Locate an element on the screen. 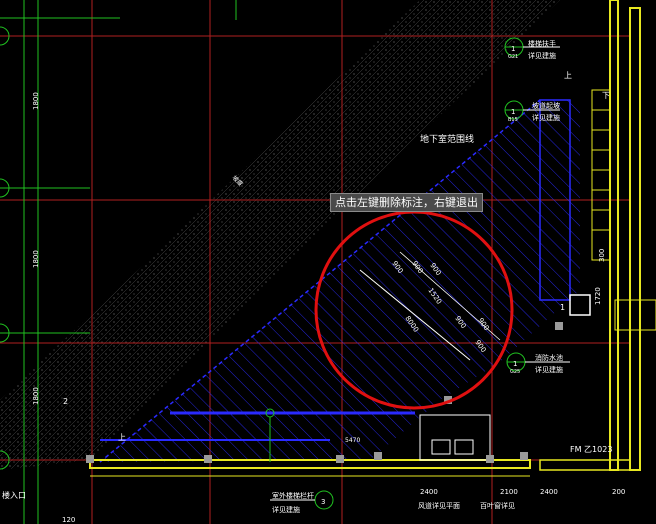  label-basement-boundary: 地下室范围线 is located at coordinates (447, 139).